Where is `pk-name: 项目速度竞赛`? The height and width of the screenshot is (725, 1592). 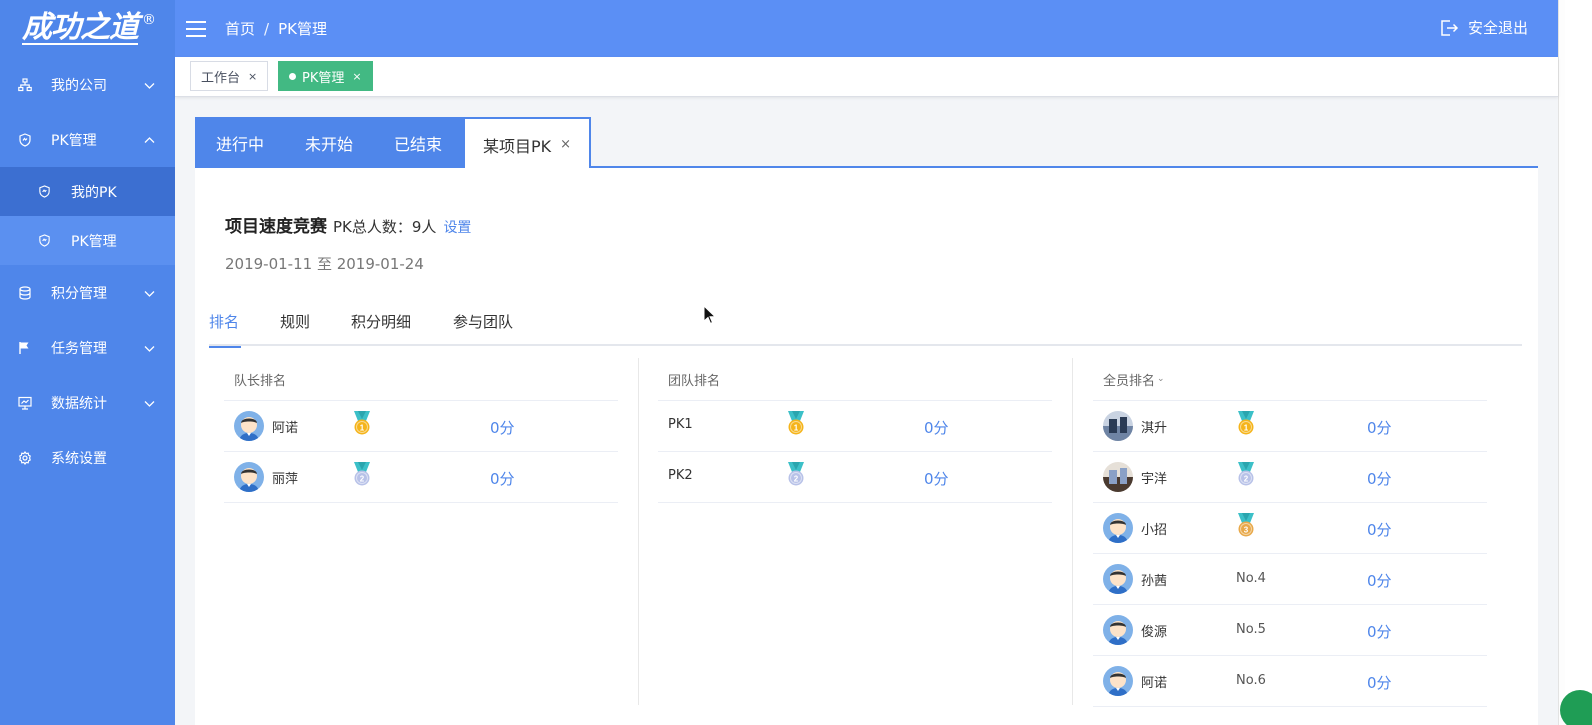
pk-name: 项目速度竞赛 is located at coordinates (276, 227).